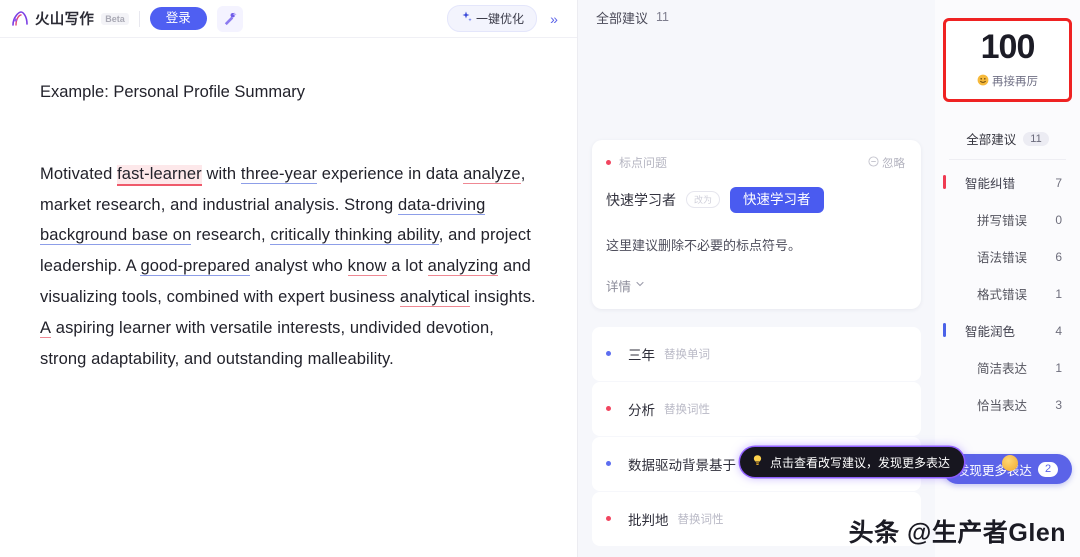 The image size is (1080, 557). I want to click on text-run: with, so click(221, 173).